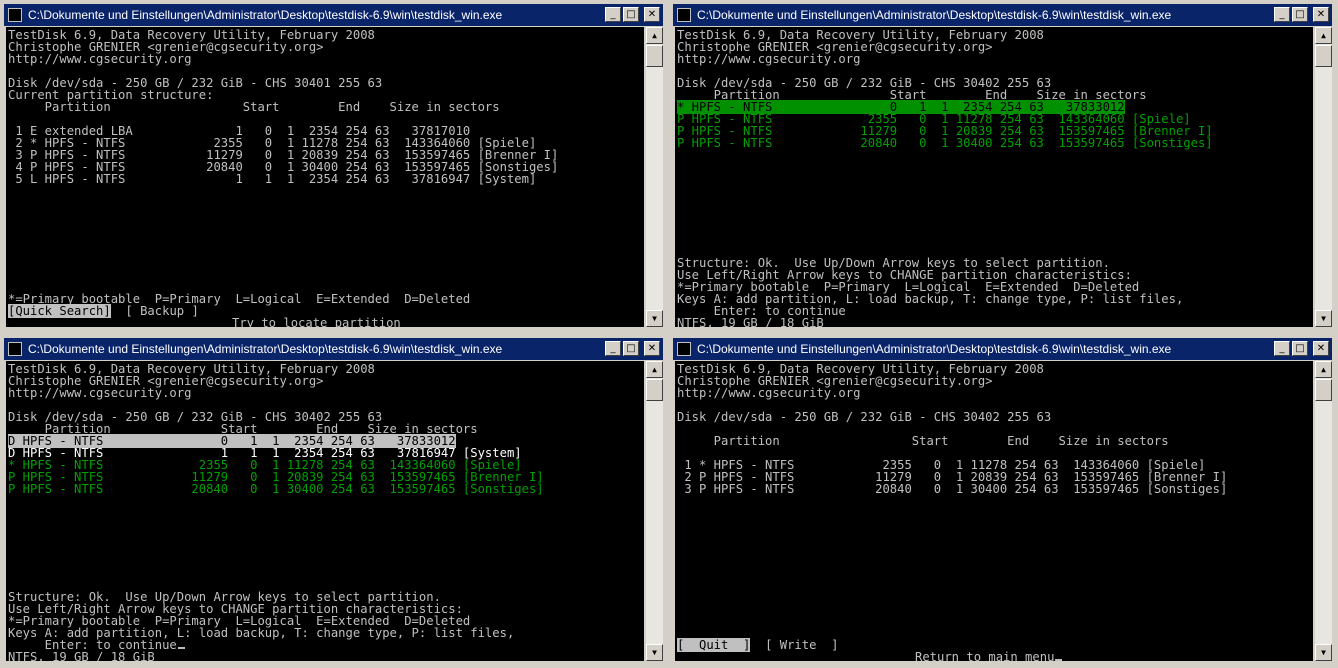 The width and height of the screenshot is (1338, 668). I want to click on menu-line: [ Quit ] [ Write ], so click(757, 645).